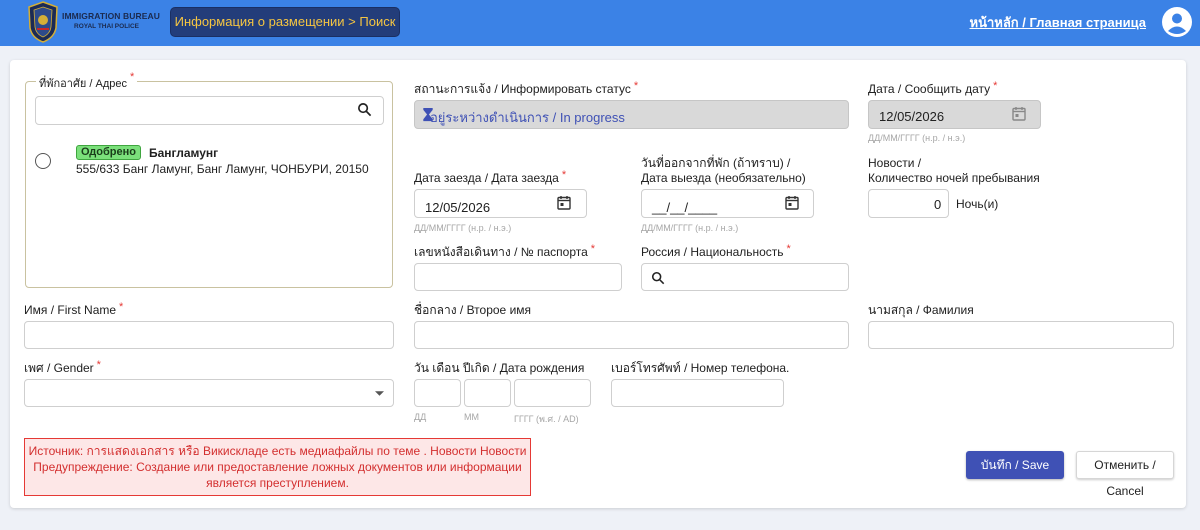 The height and width of the screenshot is (530, 1200). Describe the element at coordinates (379, 393) in the screenshot. I see `dropdown-arrow-icon` at that location.